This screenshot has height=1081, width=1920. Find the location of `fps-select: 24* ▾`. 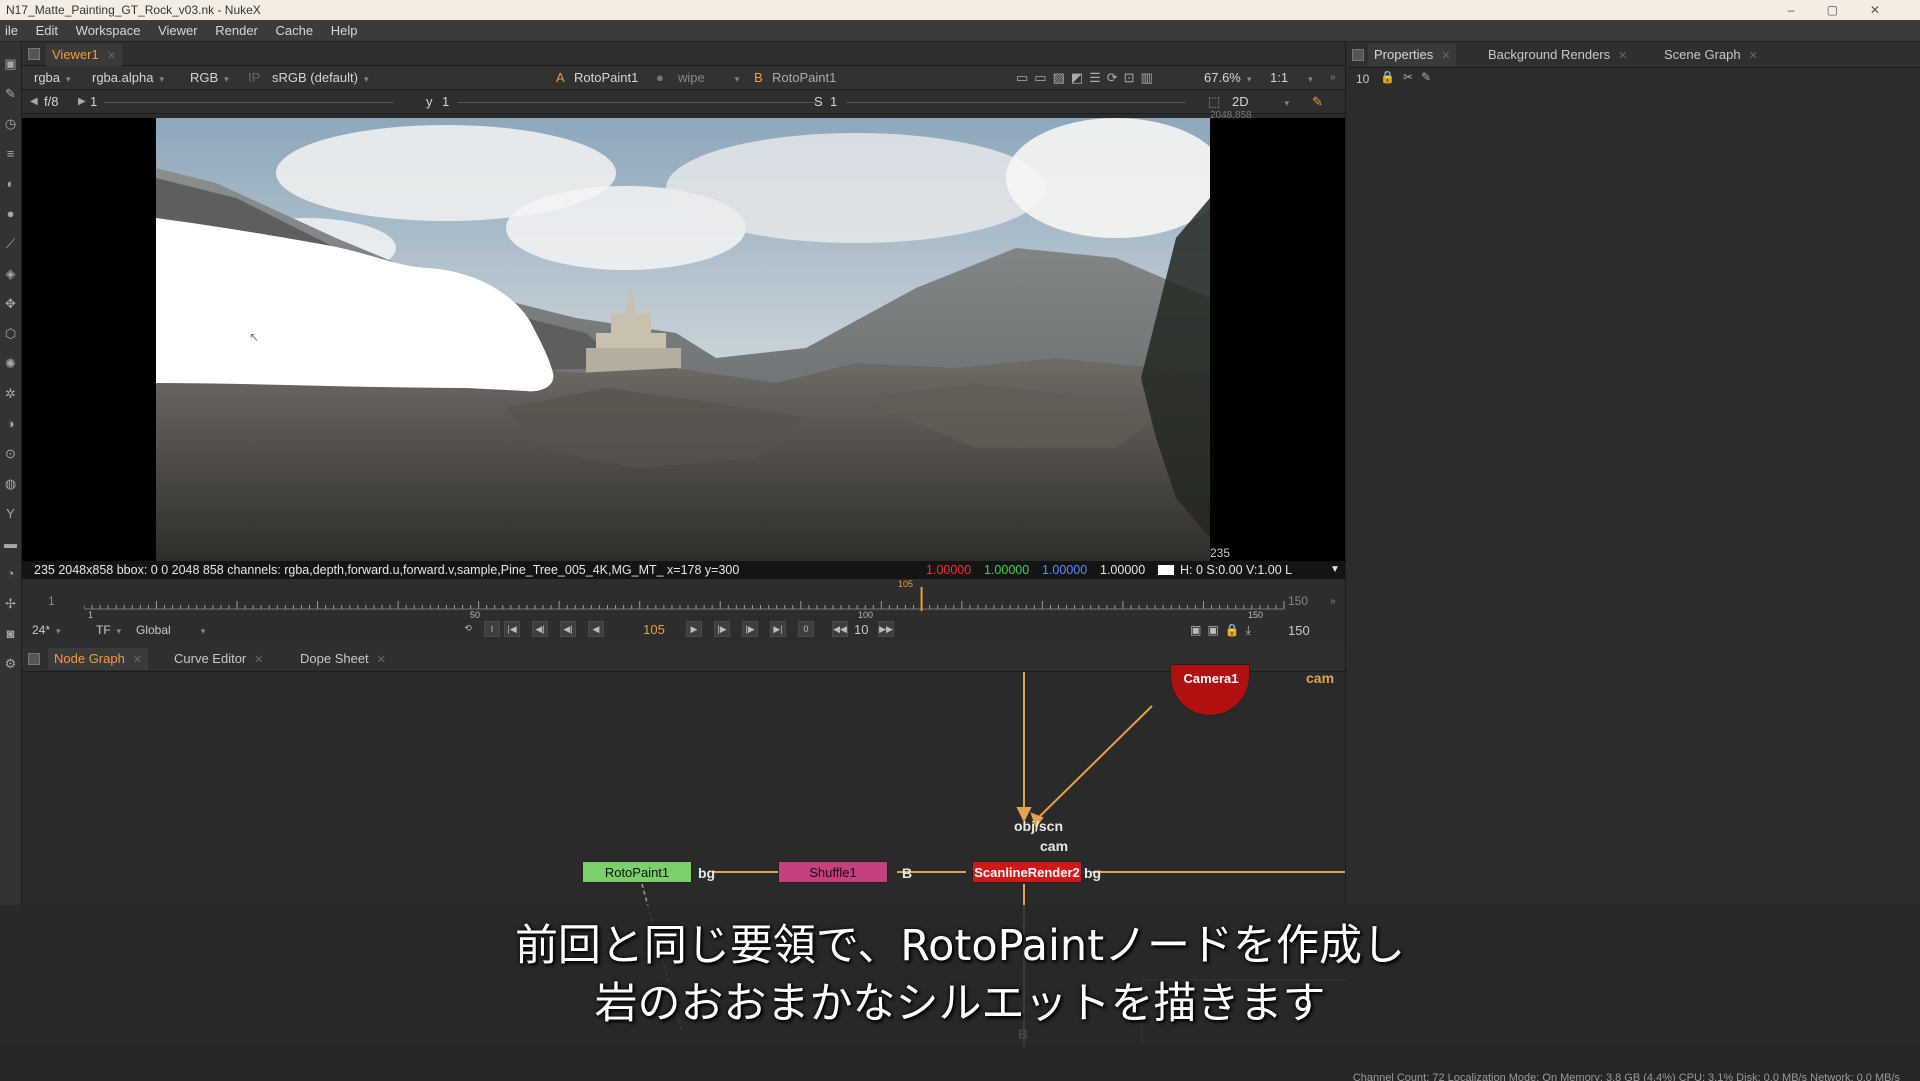

fps-select: 24* ▾ is located at coordinates (46, 630).